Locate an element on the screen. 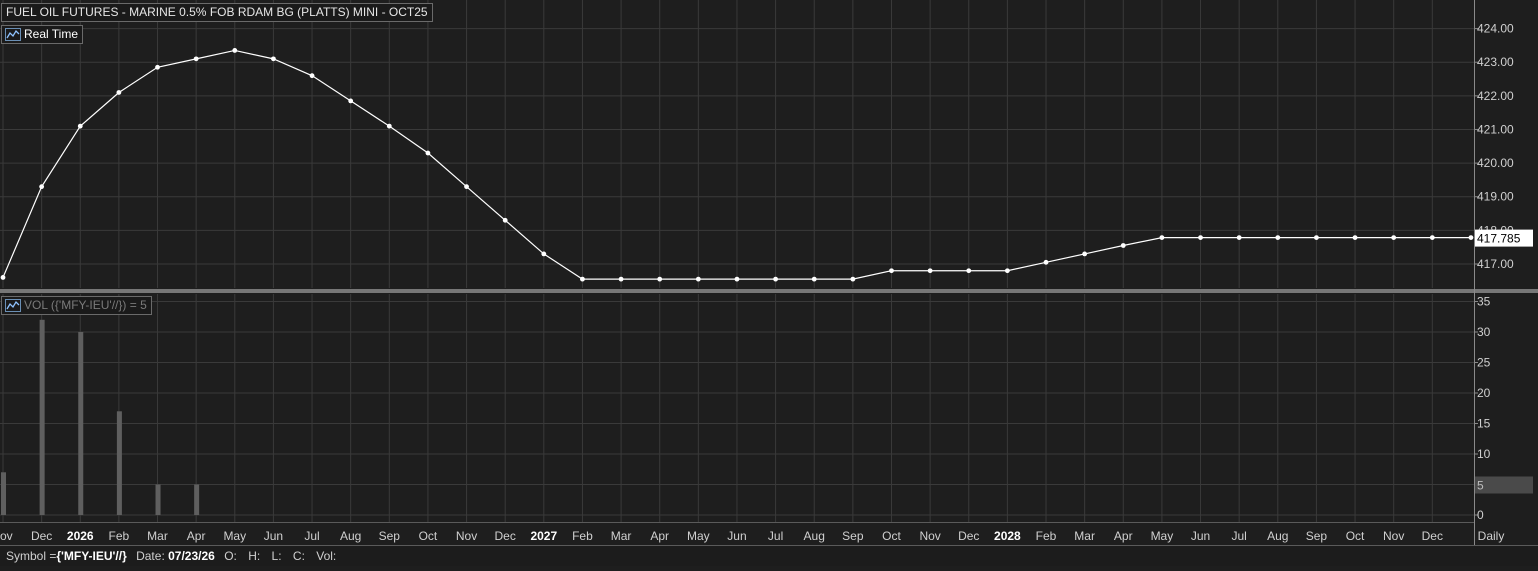  high-label: H: is located at coordinates (254, 556).